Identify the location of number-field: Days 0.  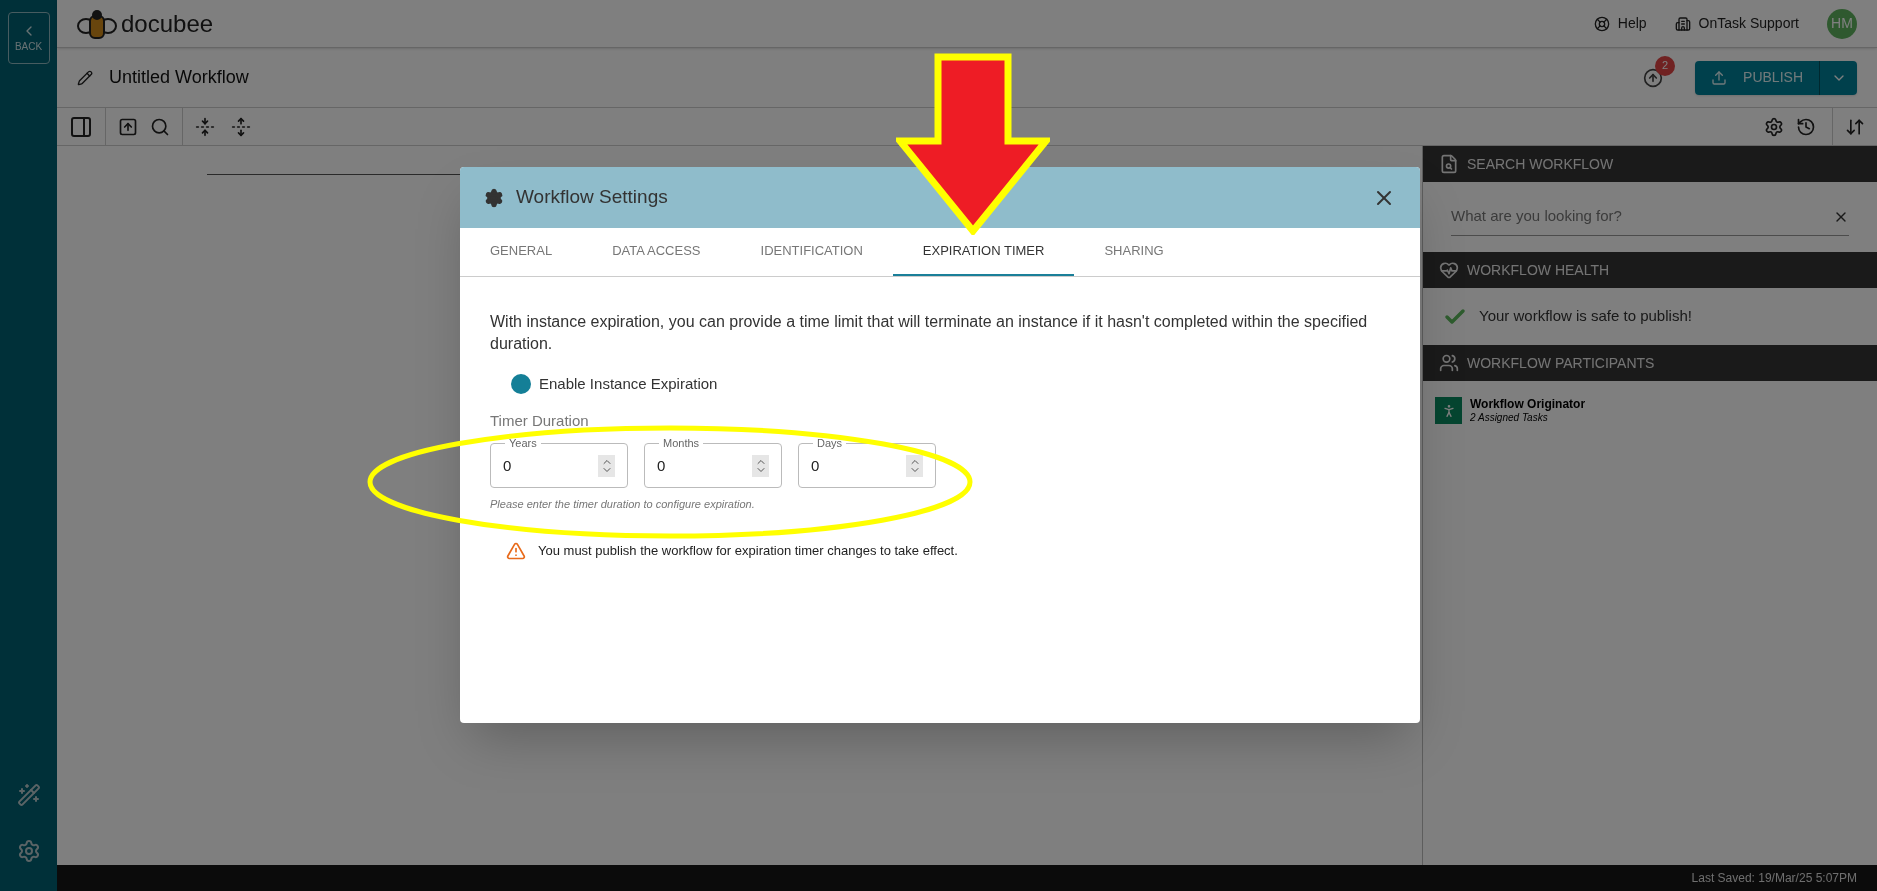
(867, 463).